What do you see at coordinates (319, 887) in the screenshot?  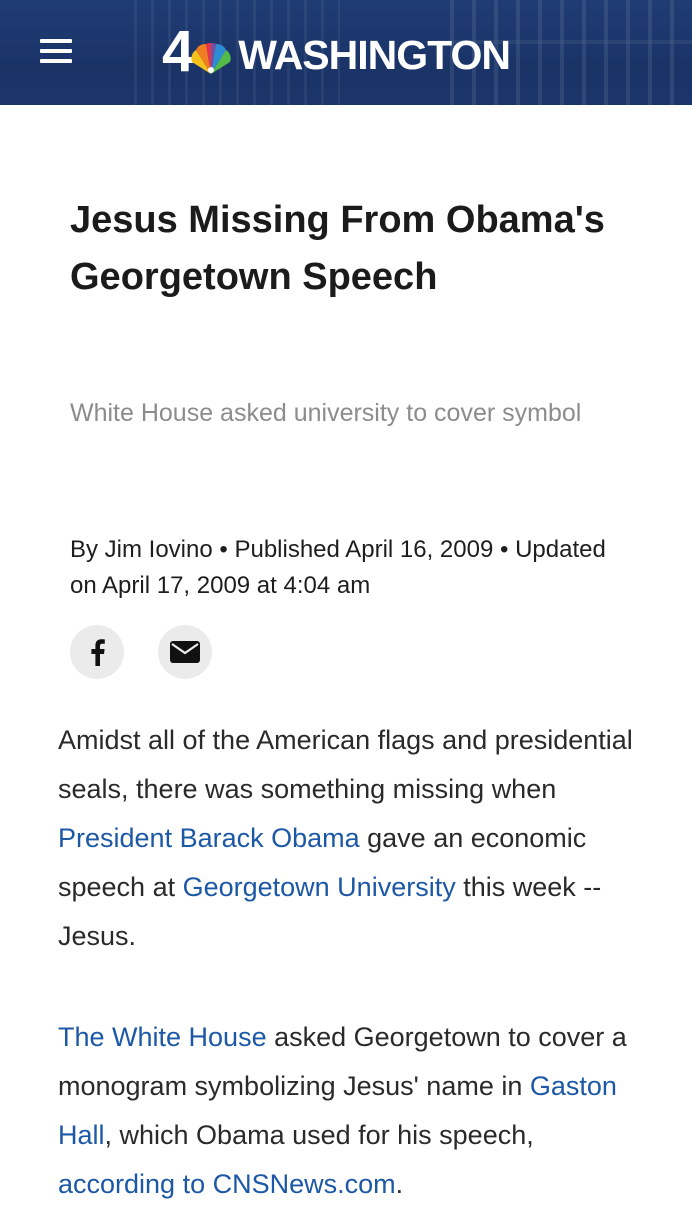 I see `link-georgetown-university: Georgetown University` at bounding box center [319, 887].